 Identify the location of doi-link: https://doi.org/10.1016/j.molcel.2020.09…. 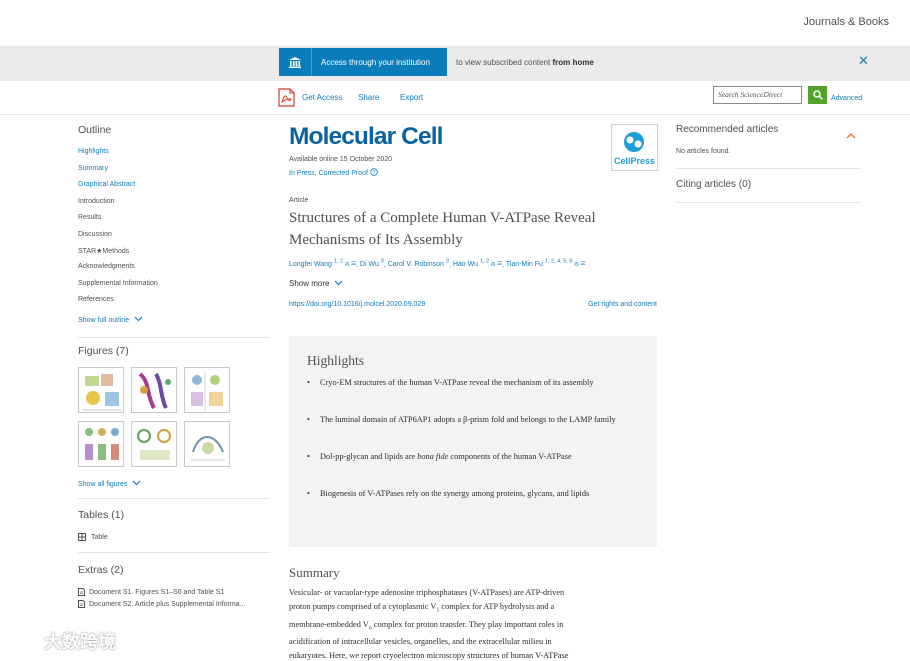
(357, 304).